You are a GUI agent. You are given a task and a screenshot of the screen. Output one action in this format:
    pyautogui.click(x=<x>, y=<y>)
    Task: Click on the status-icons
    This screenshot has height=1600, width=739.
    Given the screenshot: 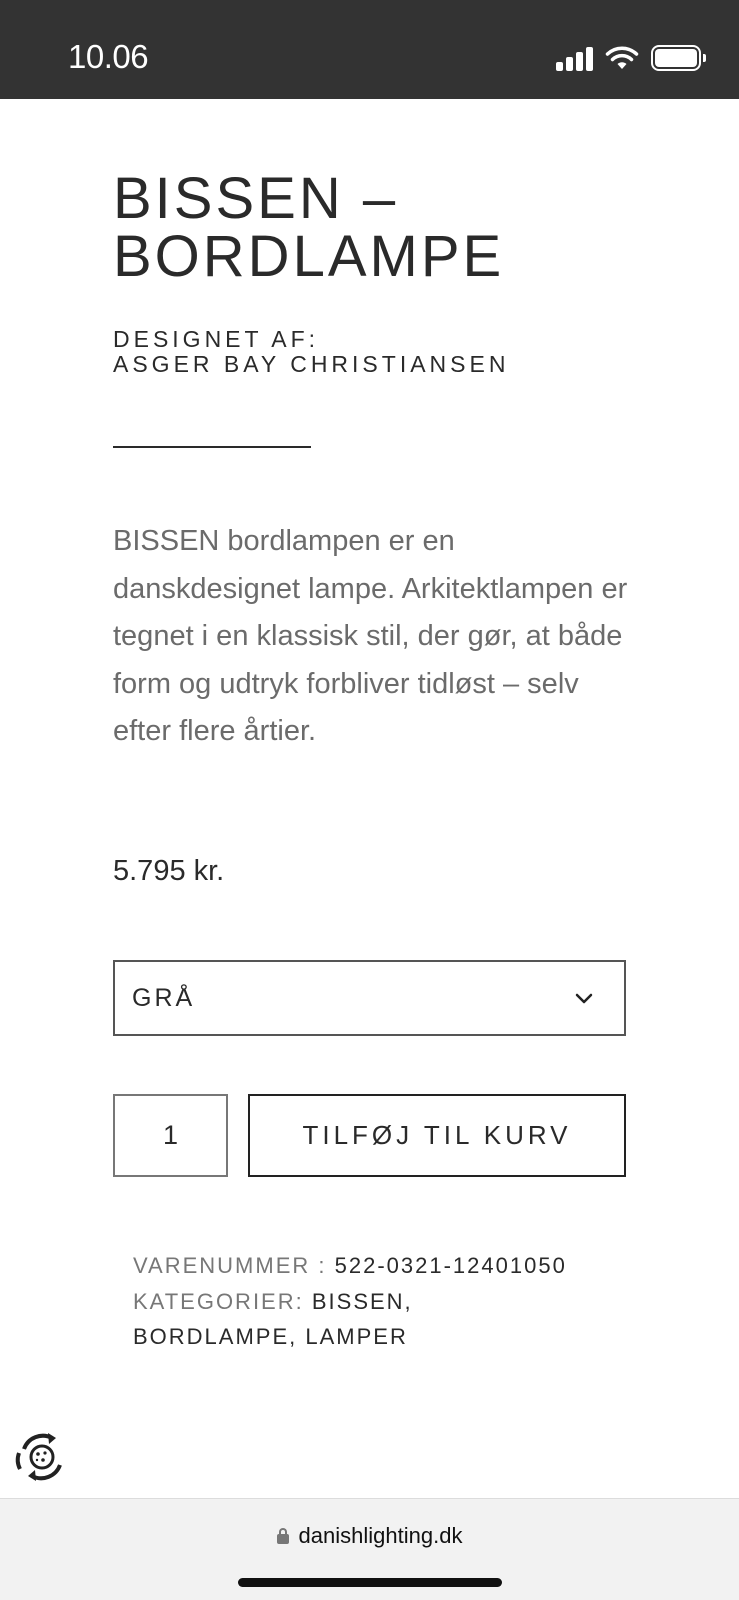 What is the action you would take?
    pyautogui.click(x=631, y=58)
    